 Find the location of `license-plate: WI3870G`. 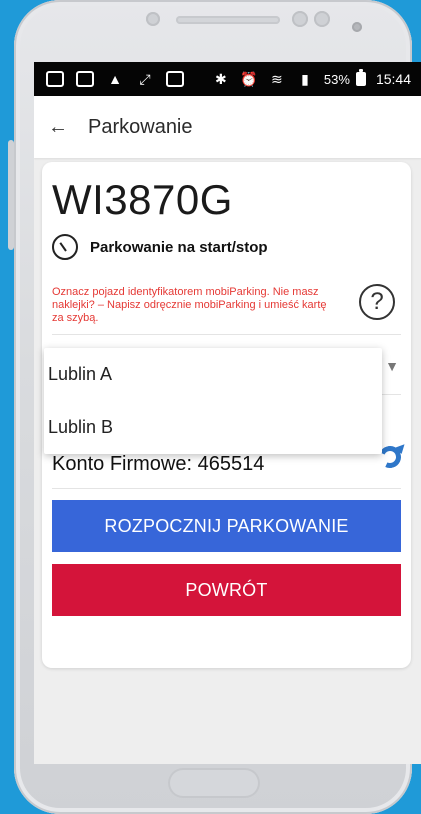

license-plate: WI3870G is located at coordinates (142, 199).